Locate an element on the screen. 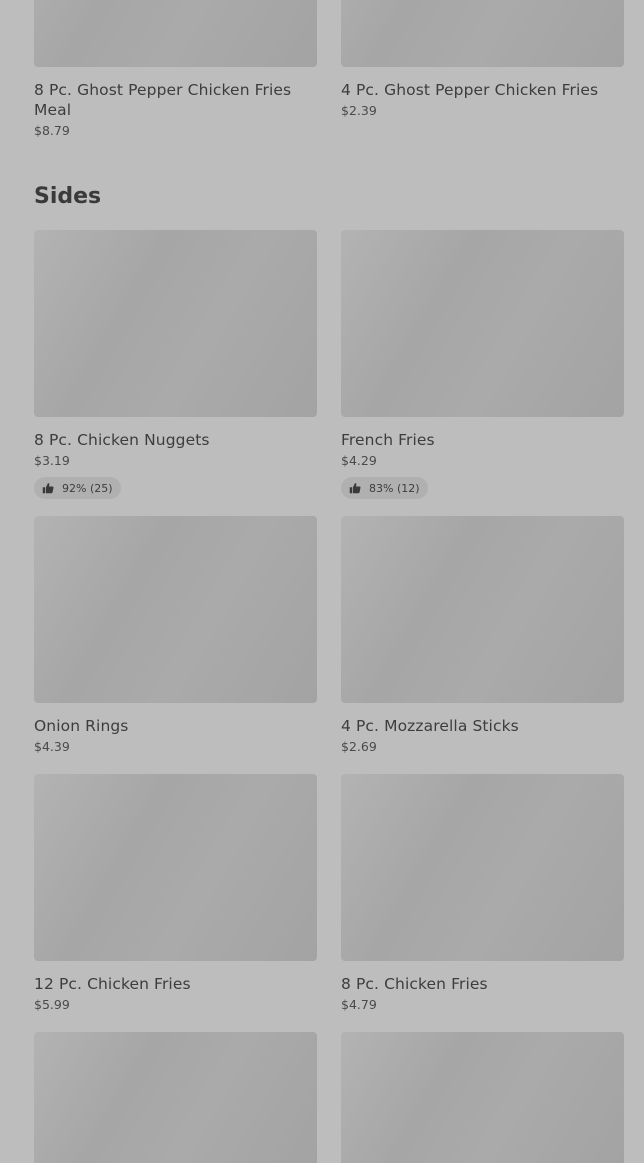  menu-item-card: Onion Rings $4.39 is located at coordinates (175, 635).